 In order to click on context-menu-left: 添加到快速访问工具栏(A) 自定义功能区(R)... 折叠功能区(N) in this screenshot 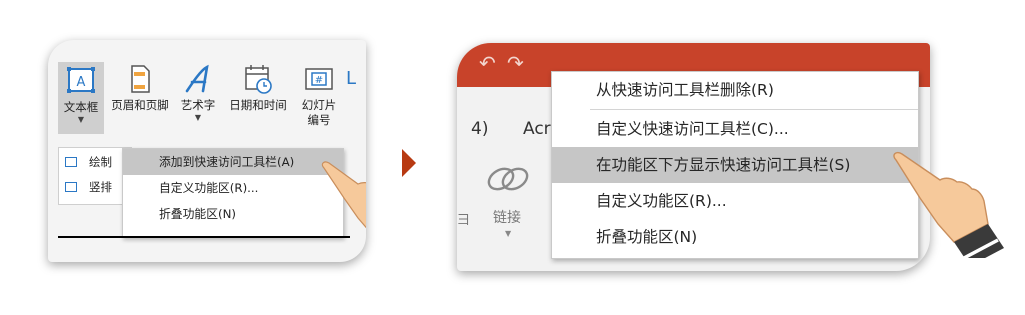, I will do `click(233, 193)`.